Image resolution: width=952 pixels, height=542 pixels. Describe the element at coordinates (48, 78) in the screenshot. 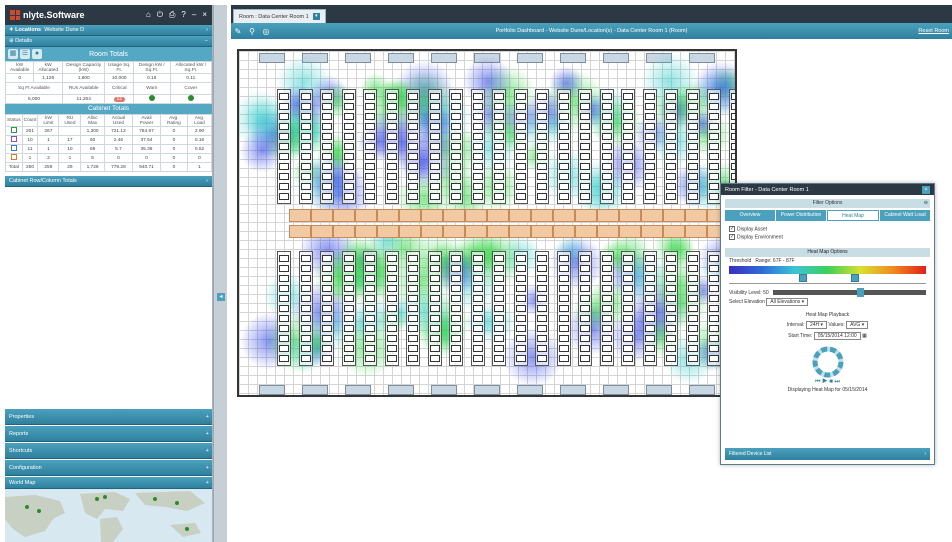

I see `room-totals-value-cell: 1,126` at that location.